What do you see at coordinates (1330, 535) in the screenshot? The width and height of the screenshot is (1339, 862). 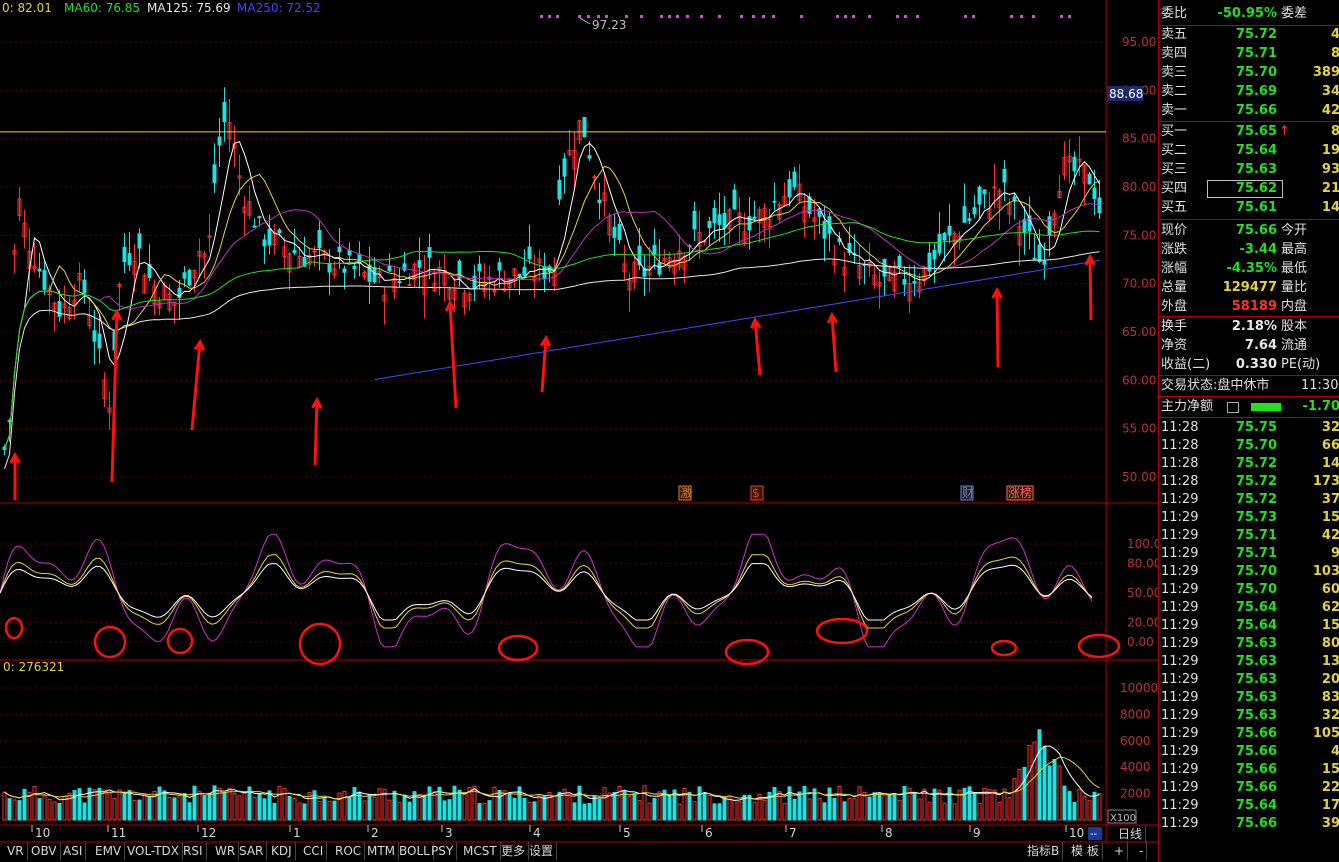 I see `tick-qty: 42` at bounding box center [1330, 535].